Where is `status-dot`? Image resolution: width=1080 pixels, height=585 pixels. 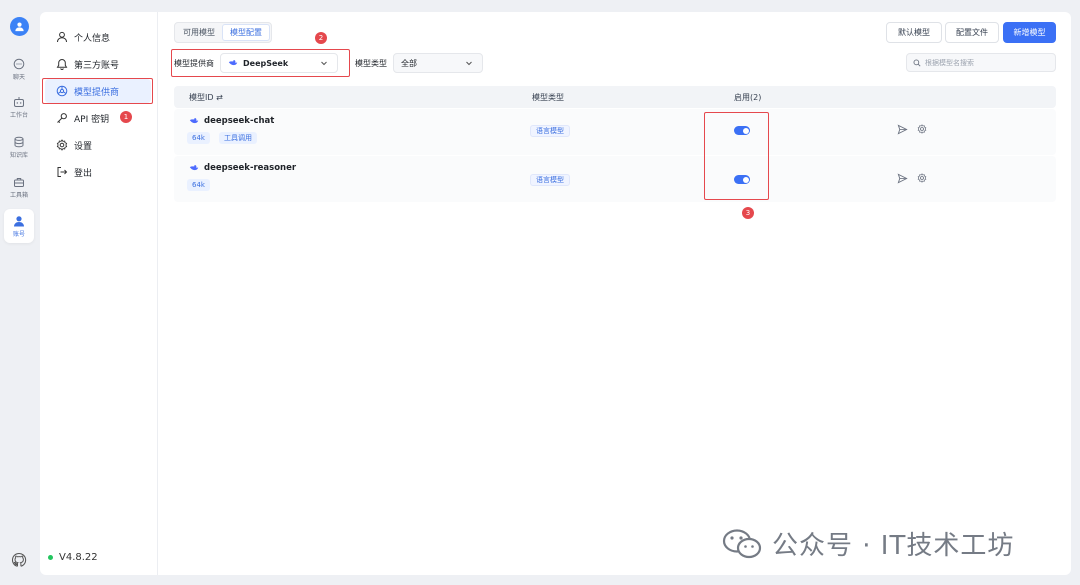 status-dot is located at coordinates (50, 557).